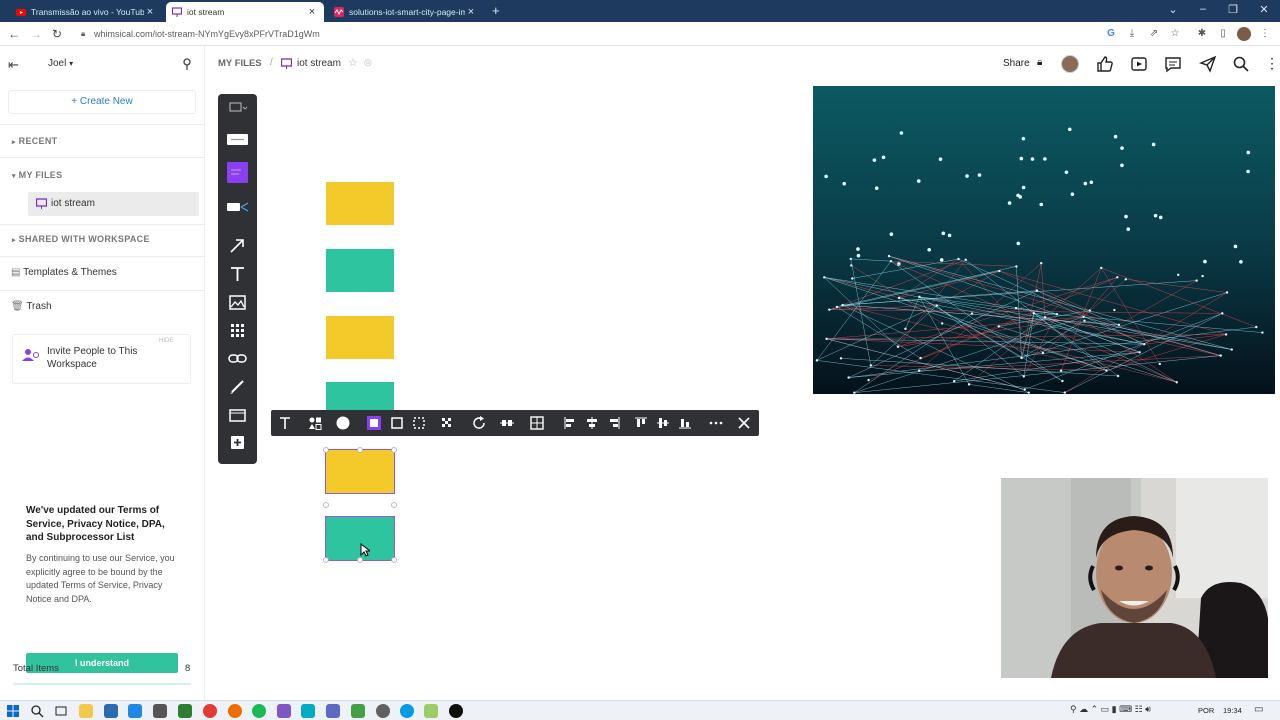 The height and width of the screenshot is (720, 1280). What do you see at coordinates (570, 423) in the screenshot?
I see `align-left-icon` at bounding box center [570, 423].